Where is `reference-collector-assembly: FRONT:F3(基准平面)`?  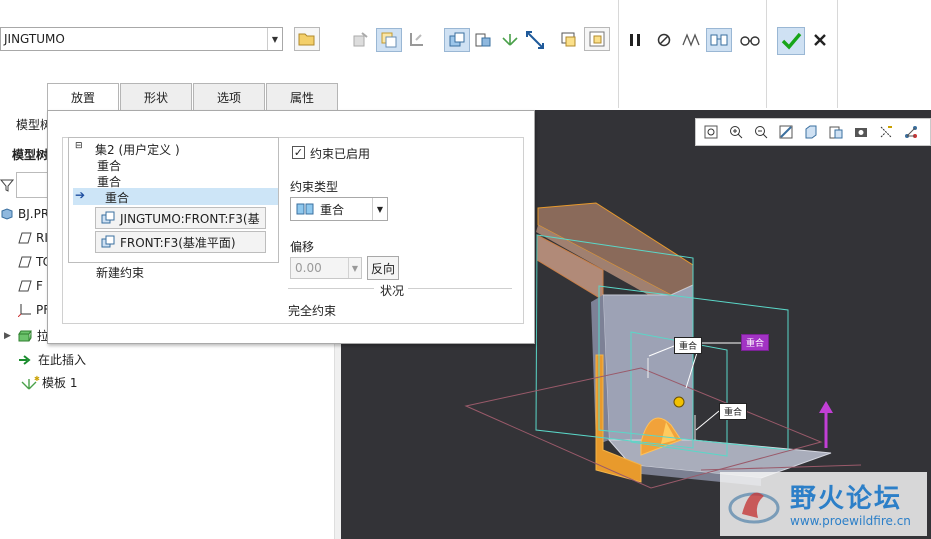 reference-collector-assembly: FRONT:F3(基准平面) is located at coordinates (180, 242).